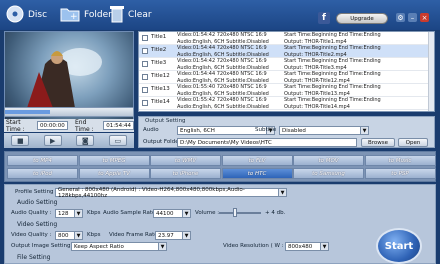 This screenshot has width=440, height=264. What do you see at coordinates (275, 213) in the screenshot?
I see `volume-value: + 4 db.` at bounding box center [275, 213].